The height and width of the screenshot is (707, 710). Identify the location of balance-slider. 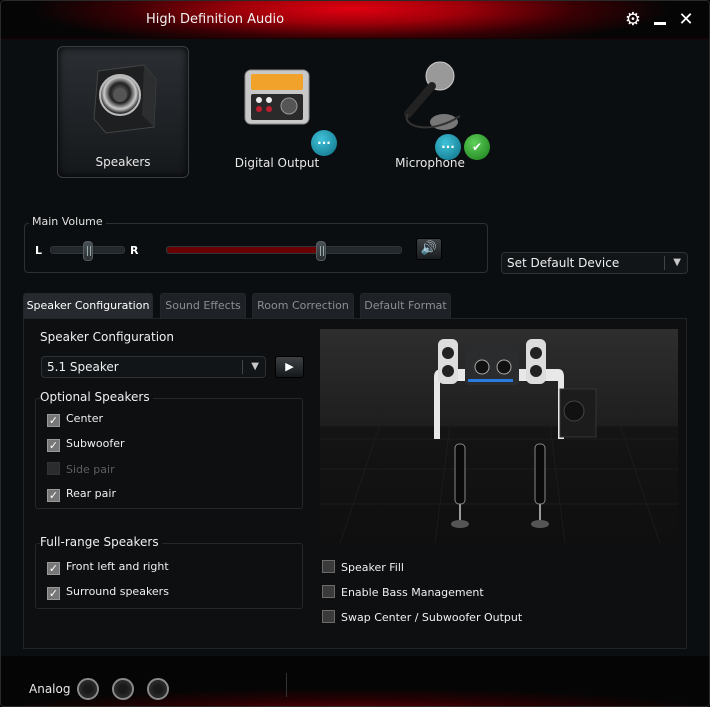
(87, 251).